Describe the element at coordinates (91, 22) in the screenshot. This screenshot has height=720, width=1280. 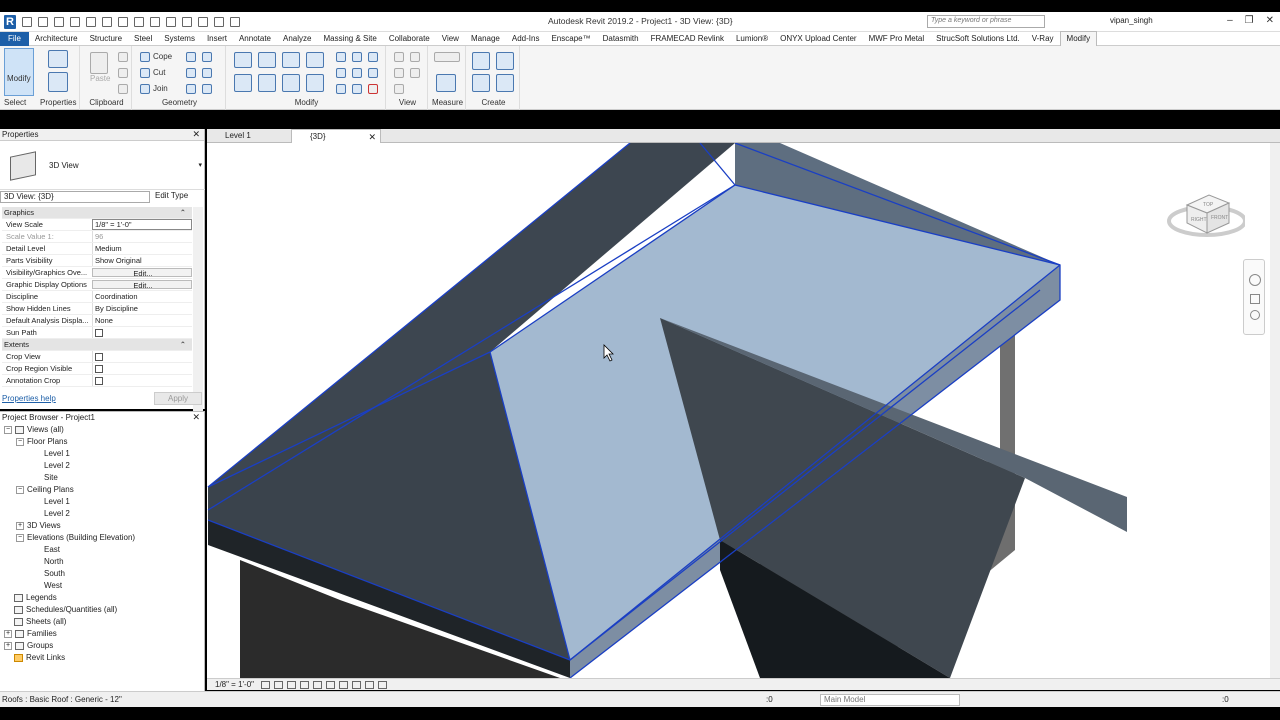
I see `redo-icon` at that location.